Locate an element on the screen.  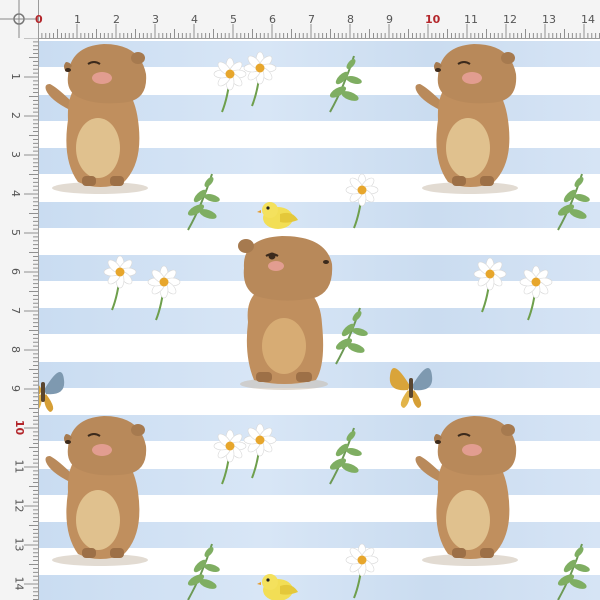
ruler-label-left: 2 is located at coordinates (15, 115).